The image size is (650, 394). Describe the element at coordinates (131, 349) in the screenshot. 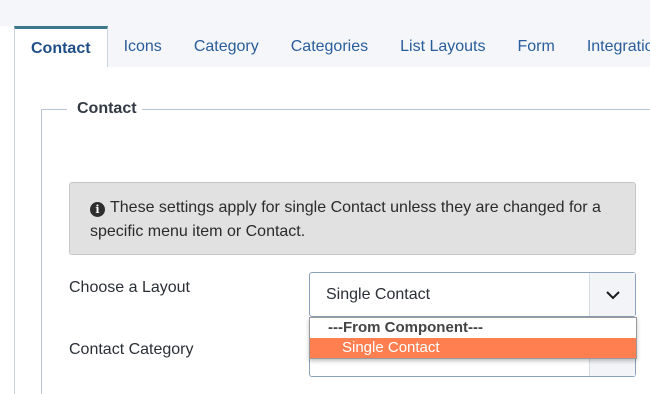

I see `category-label: Contact Category` at that location.